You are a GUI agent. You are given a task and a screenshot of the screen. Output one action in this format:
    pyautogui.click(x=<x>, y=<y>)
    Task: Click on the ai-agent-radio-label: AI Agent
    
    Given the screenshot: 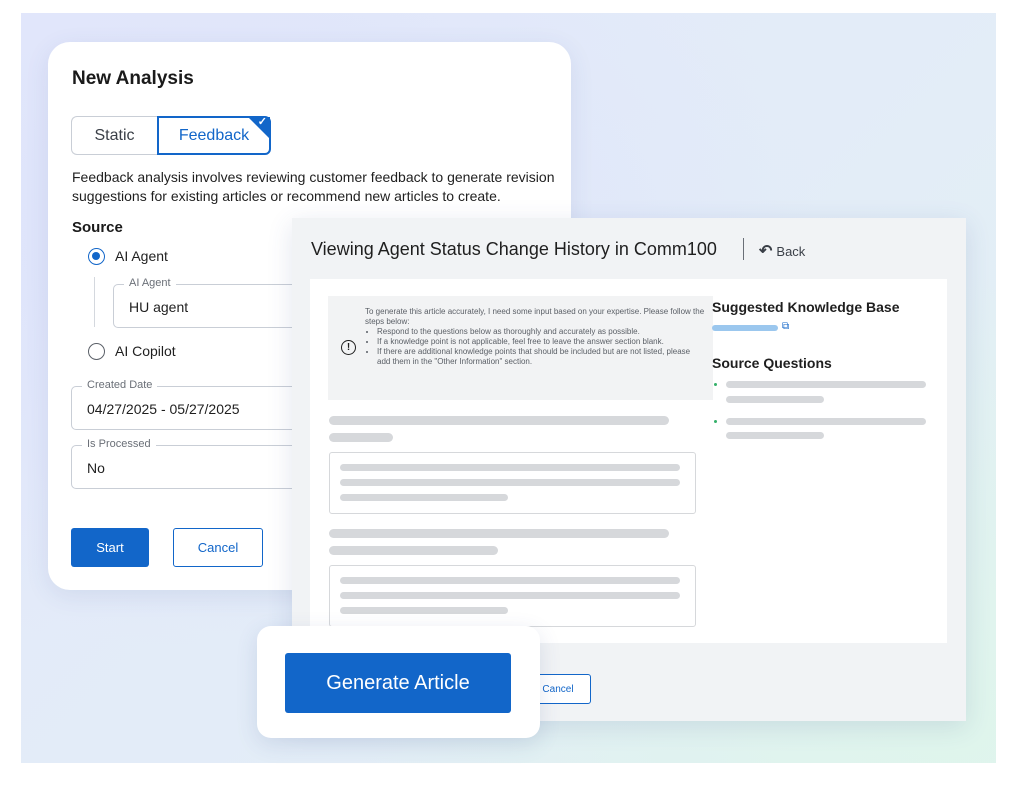 What is the action you would take?
    pyautogui.click(x=141, y=256)
    